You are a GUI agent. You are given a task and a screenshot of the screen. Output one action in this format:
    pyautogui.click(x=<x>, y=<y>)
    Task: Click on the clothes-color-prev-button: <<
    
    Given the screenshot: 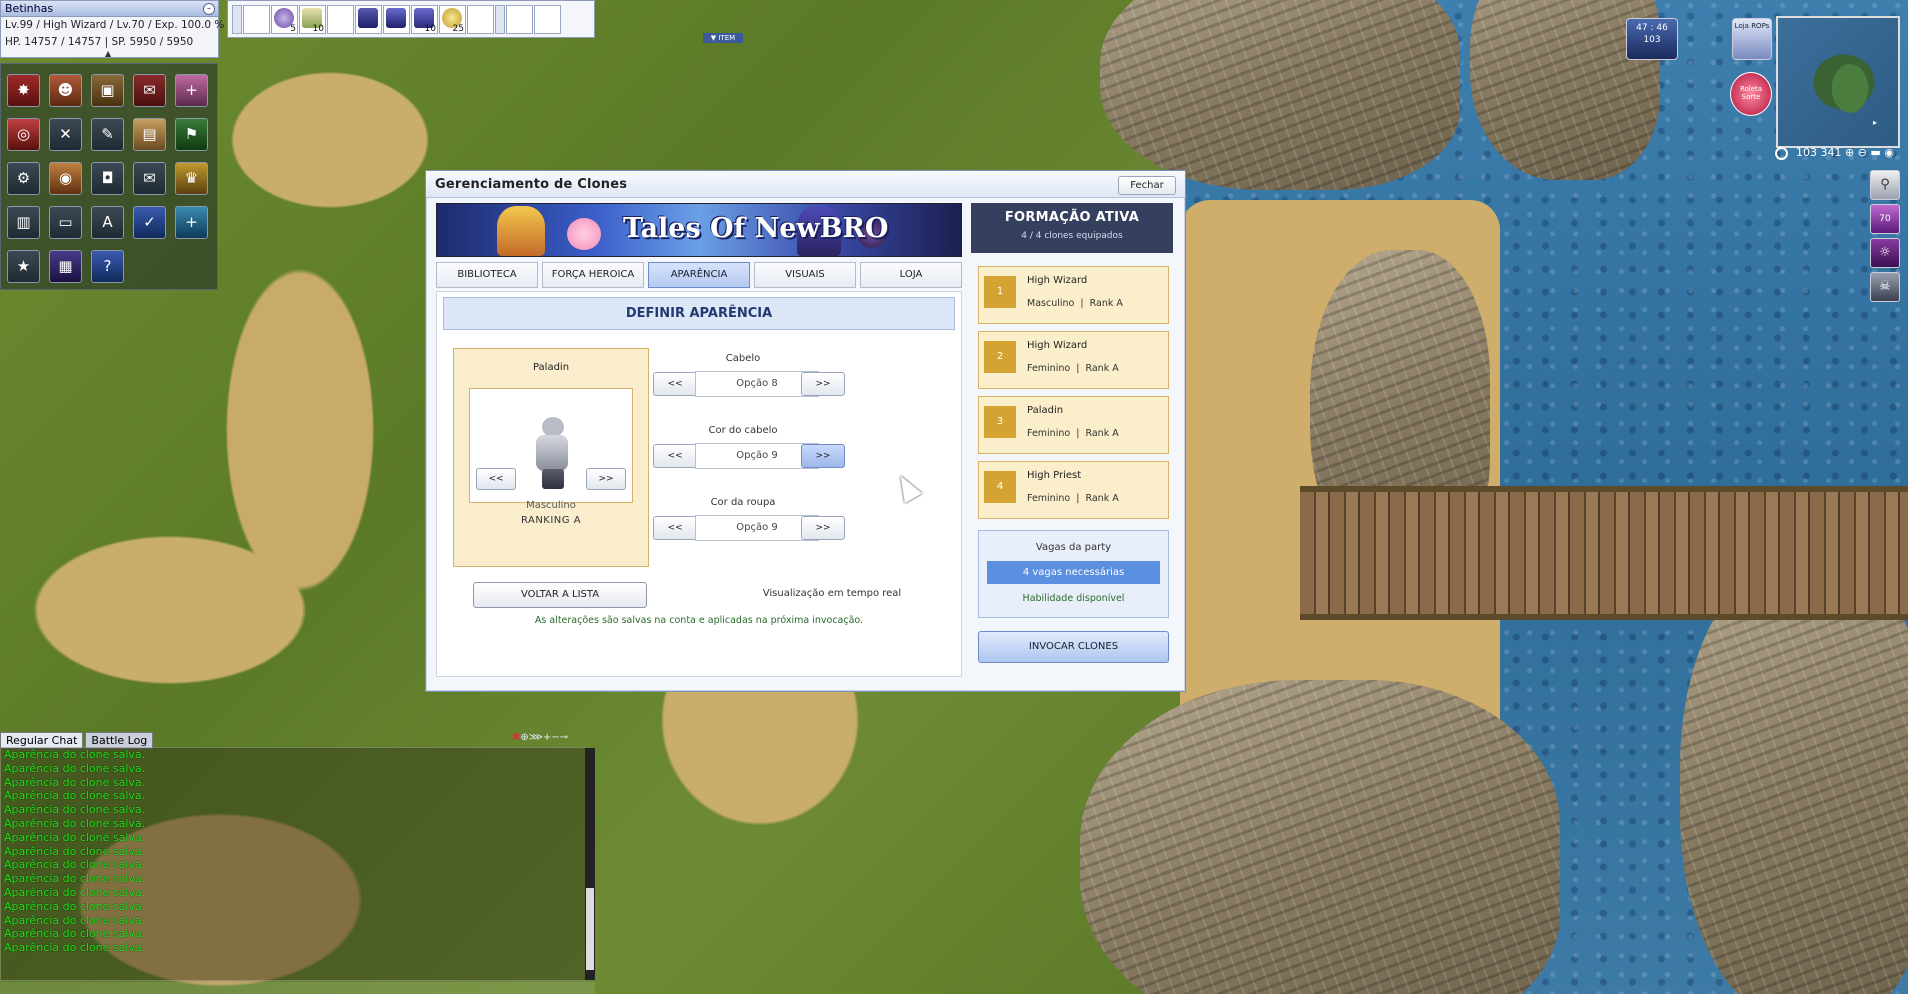 What is the action you would take?
    pyautogui.click(x=675, y=528)
    